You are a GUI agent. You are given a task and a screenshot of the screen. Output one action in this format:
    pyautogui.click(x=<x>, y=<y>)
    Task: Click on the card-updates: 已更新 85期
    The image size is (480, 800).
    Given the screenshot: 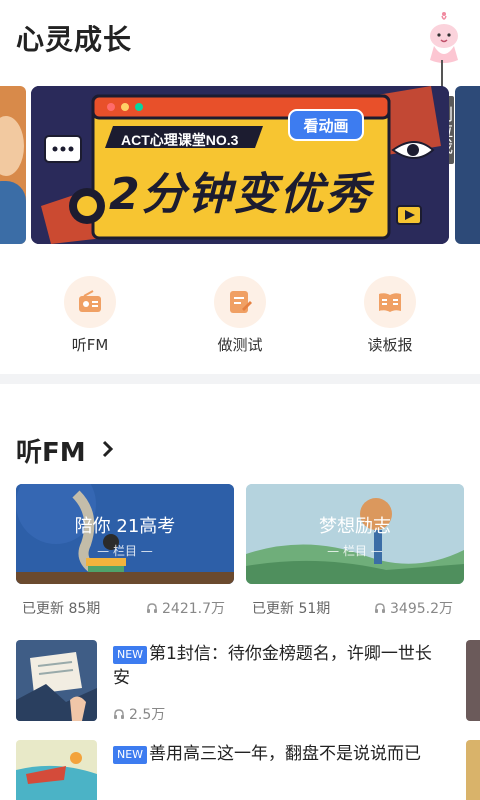 What is the action you would take?
    pyautogui.click(x=61, y=609)
    